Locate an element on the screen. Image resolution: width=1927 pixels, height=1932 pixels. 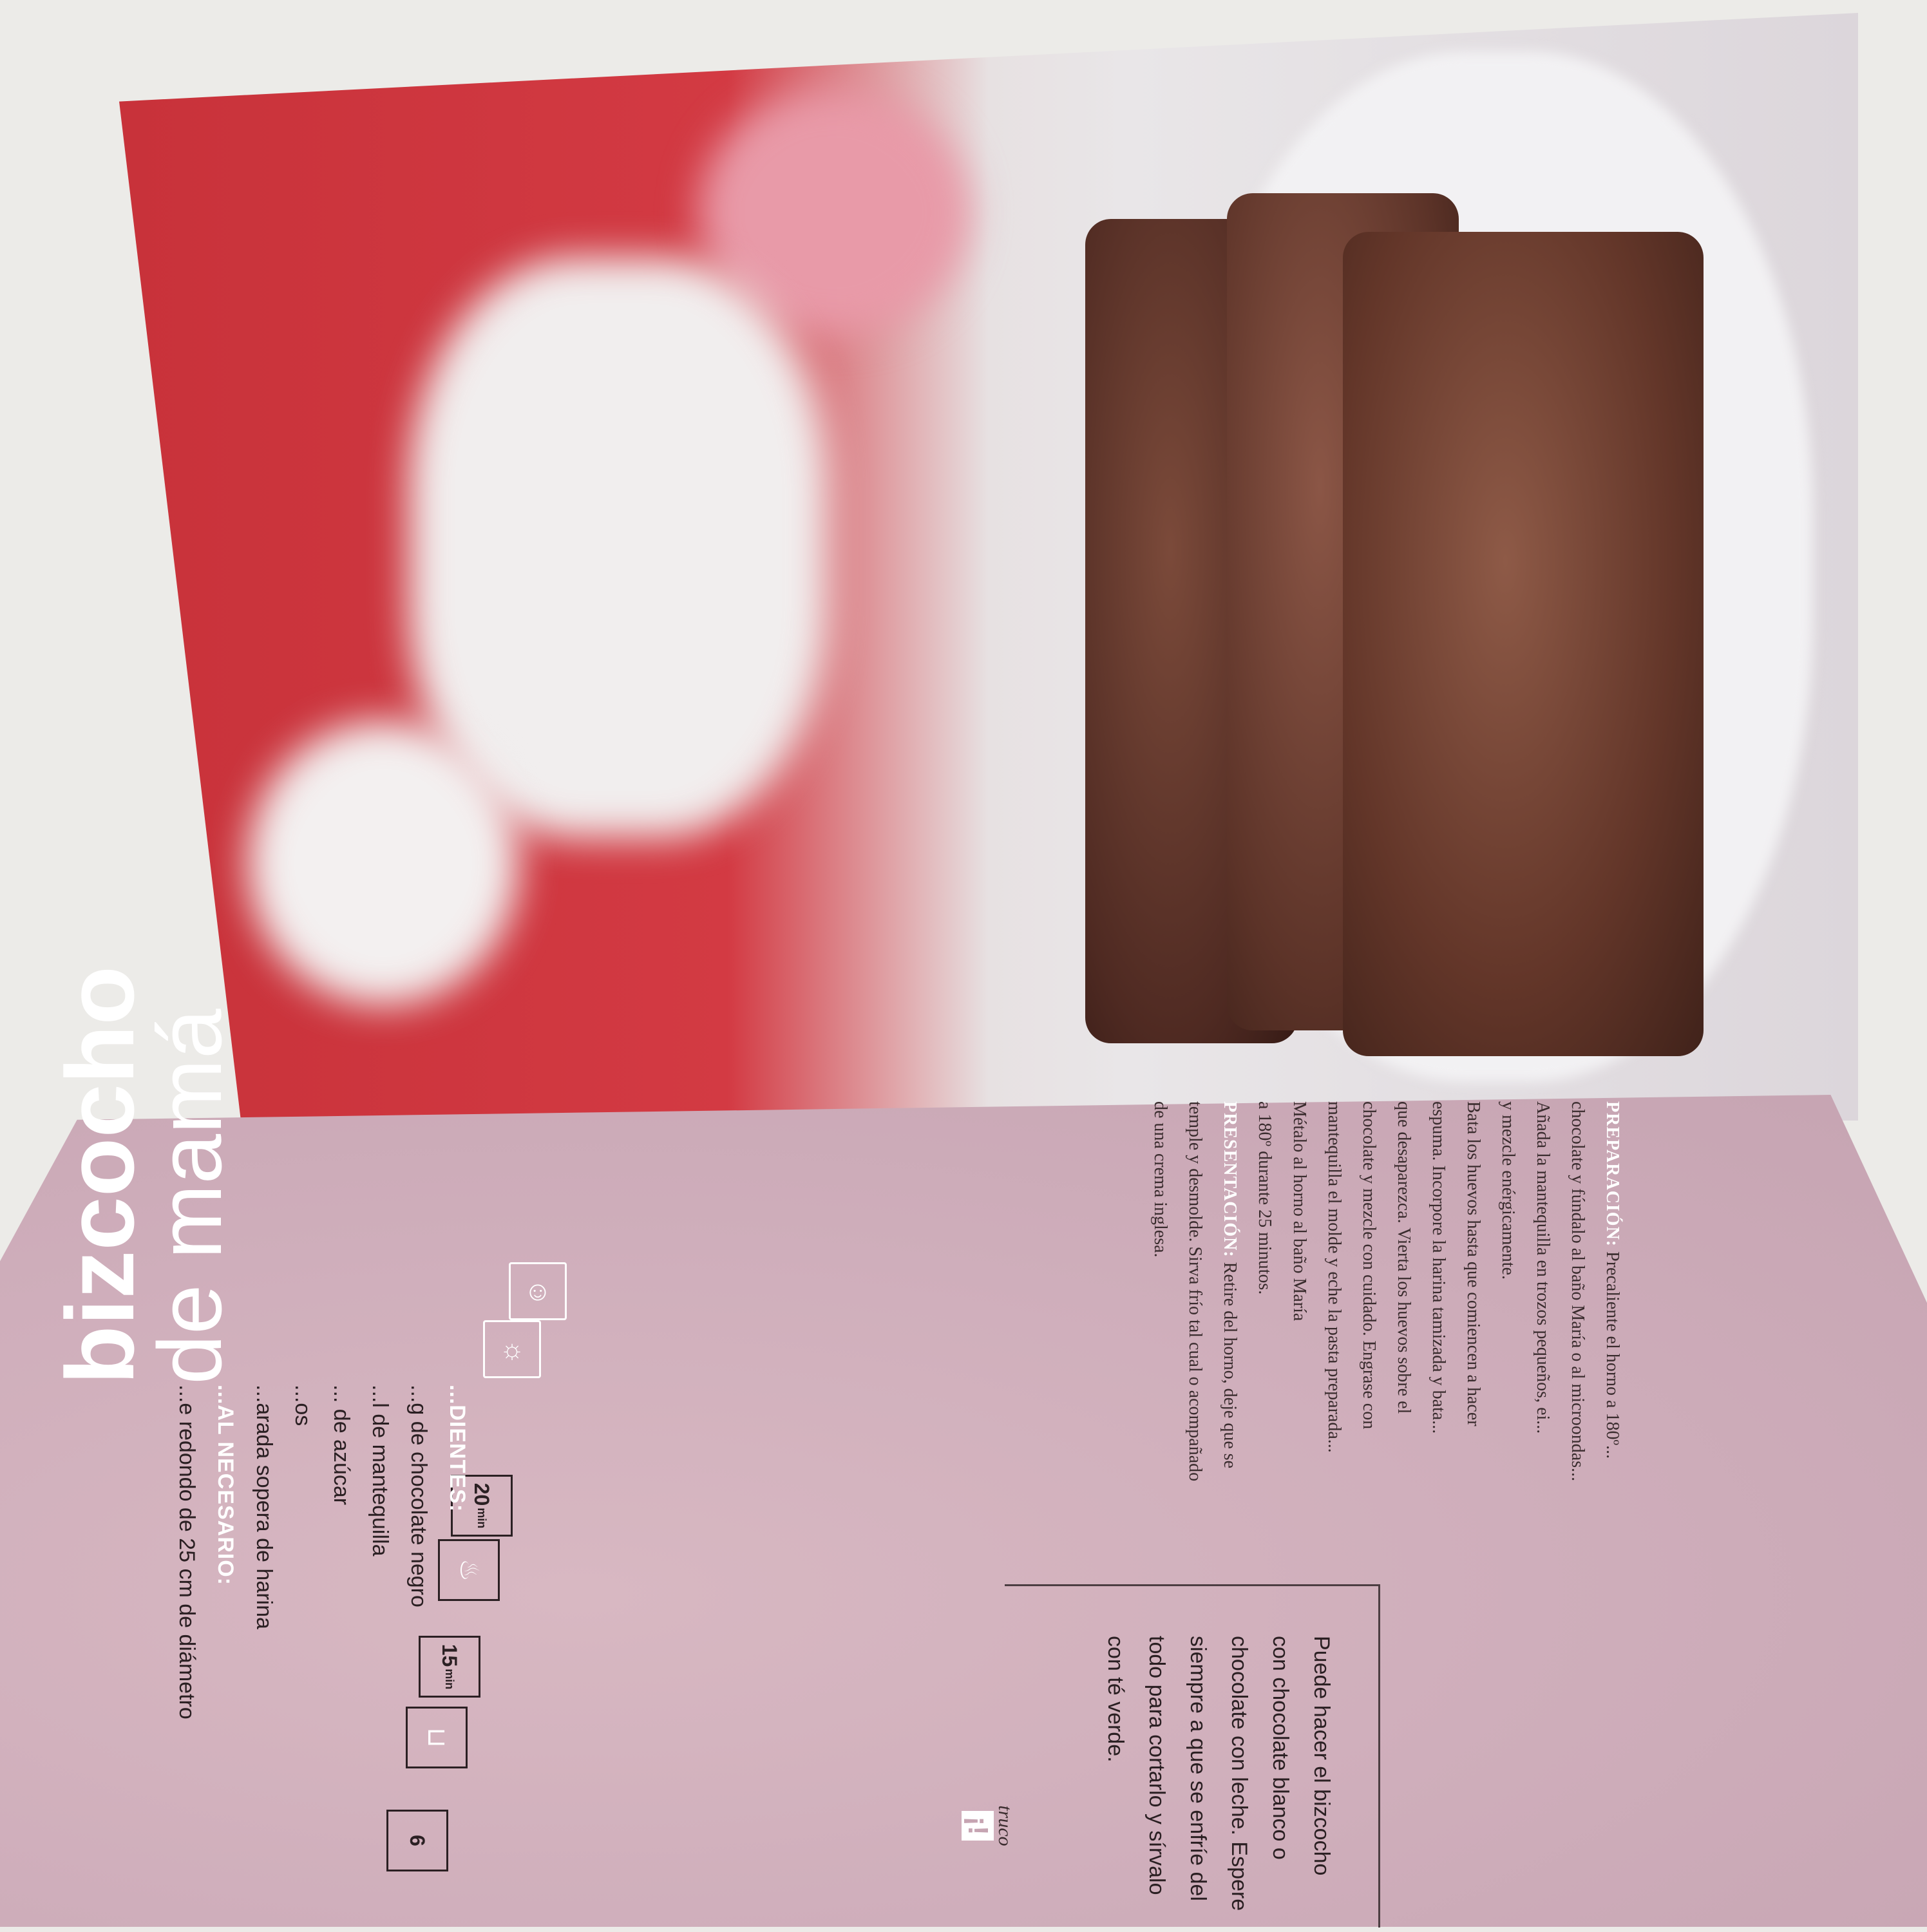
teapot-blur is located at coordinates (618, 547).